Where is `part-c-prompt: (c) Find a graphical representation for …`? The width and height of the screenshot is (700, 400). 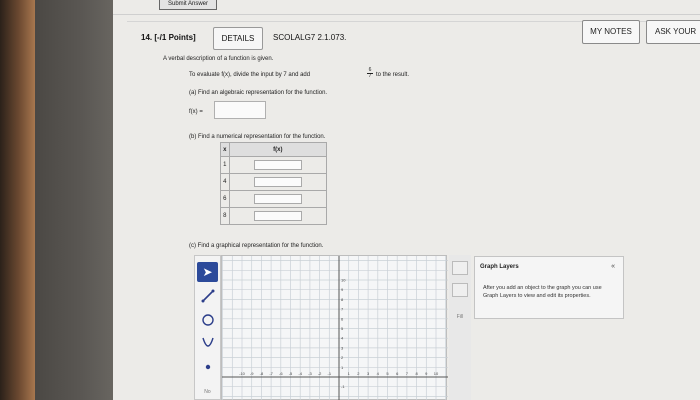
part-c-prompt: (c) Find a graphical representation for … is located at coordinates (256, 246).